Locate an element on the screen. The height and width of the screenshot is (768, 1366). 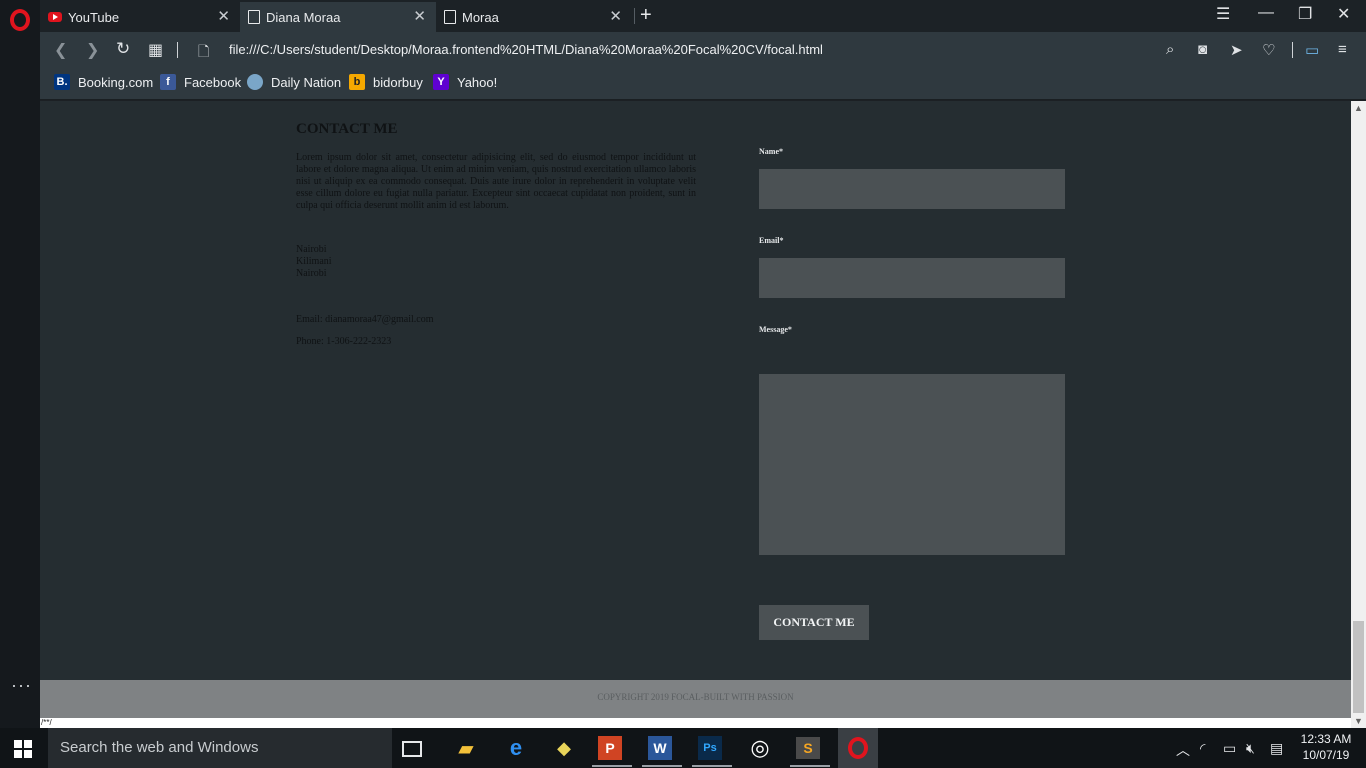
volume-muted-icon: 🔇︎ is located at coordinates (1250, 748).